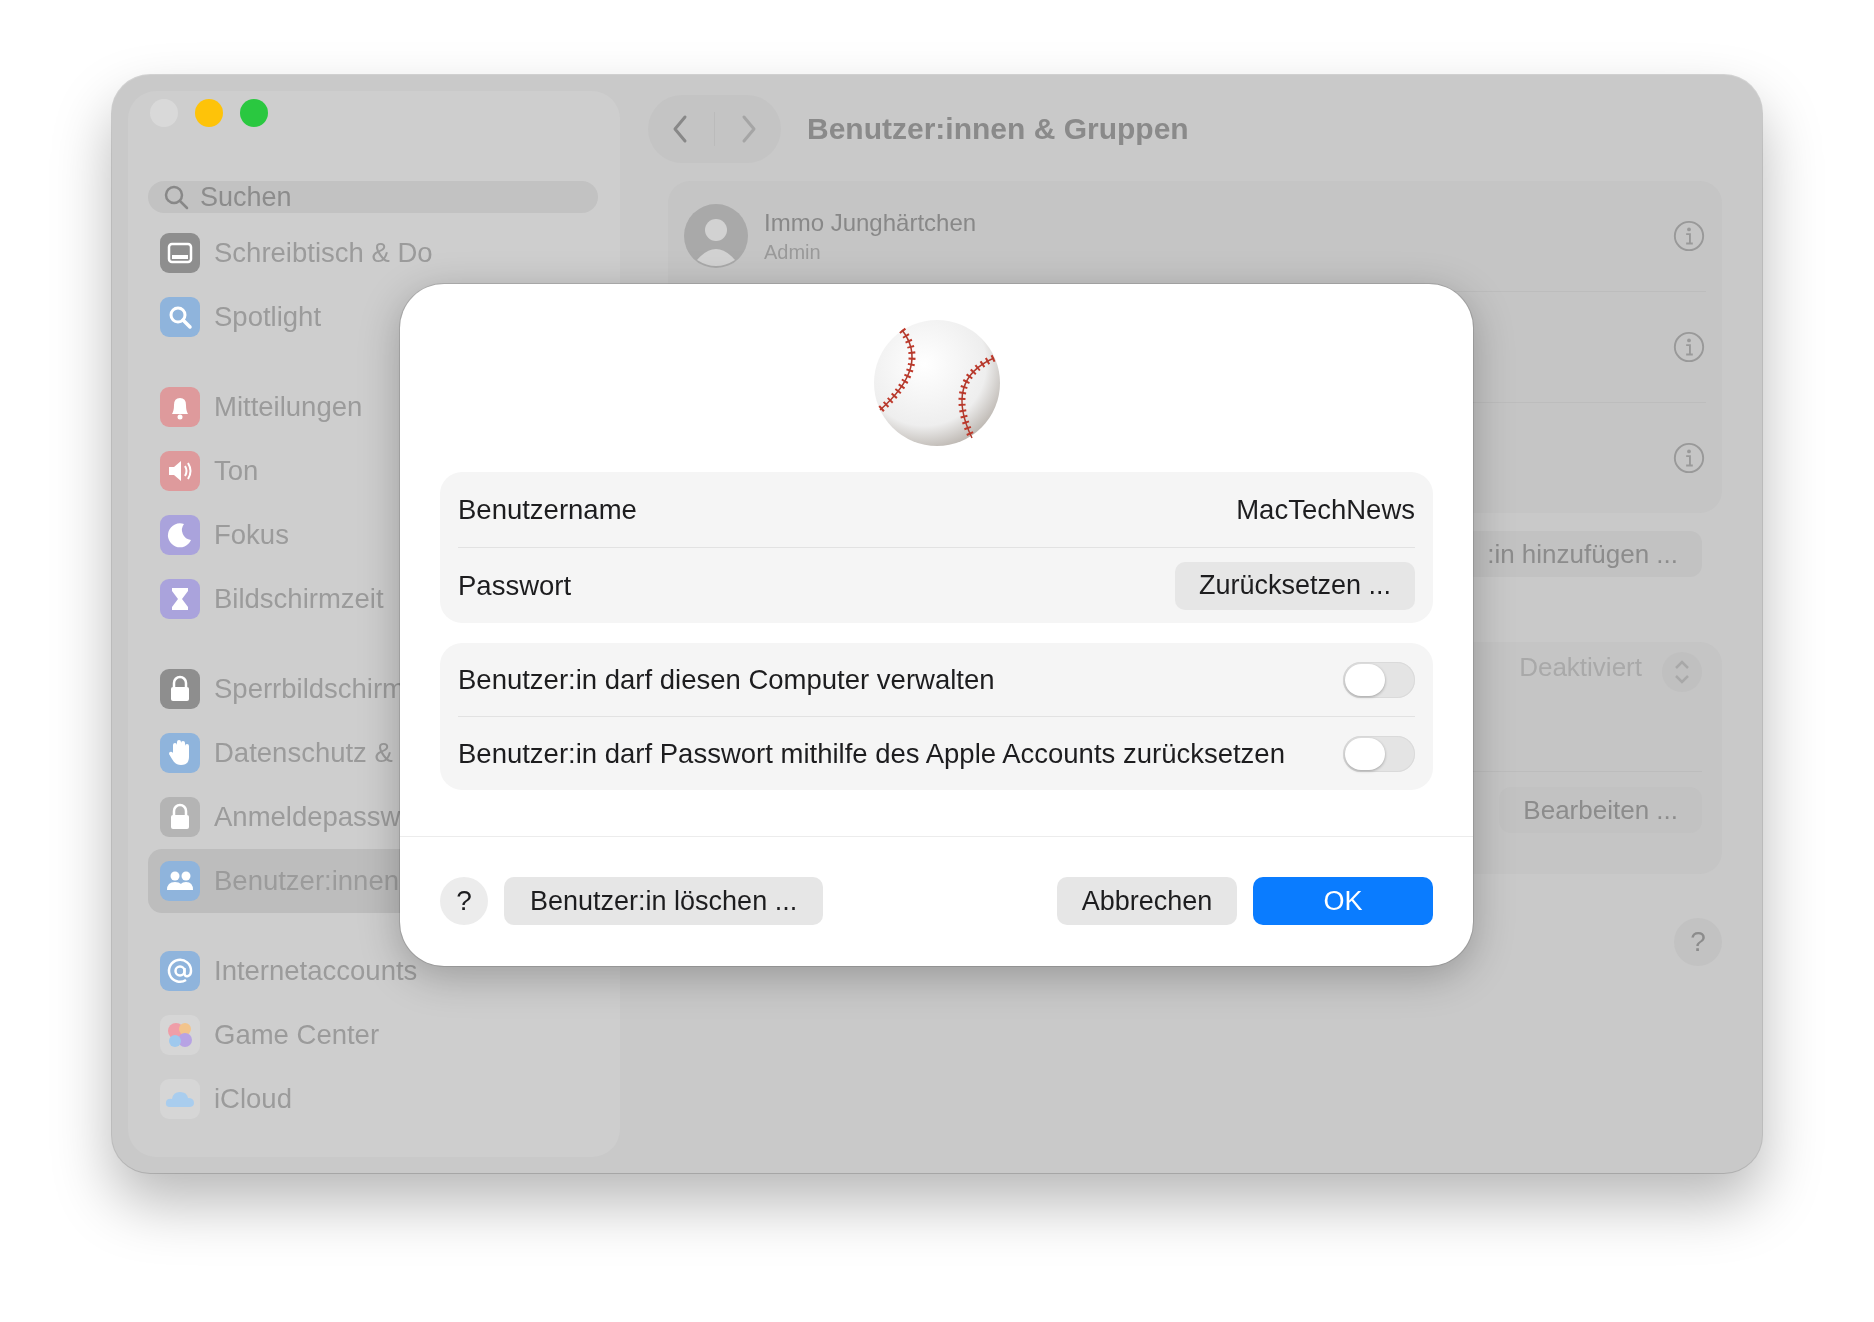  Describe the element at coordinates (998, 129) in the screenshot. I see `window-title: Benutzer:innen & Gruppen` at that location.